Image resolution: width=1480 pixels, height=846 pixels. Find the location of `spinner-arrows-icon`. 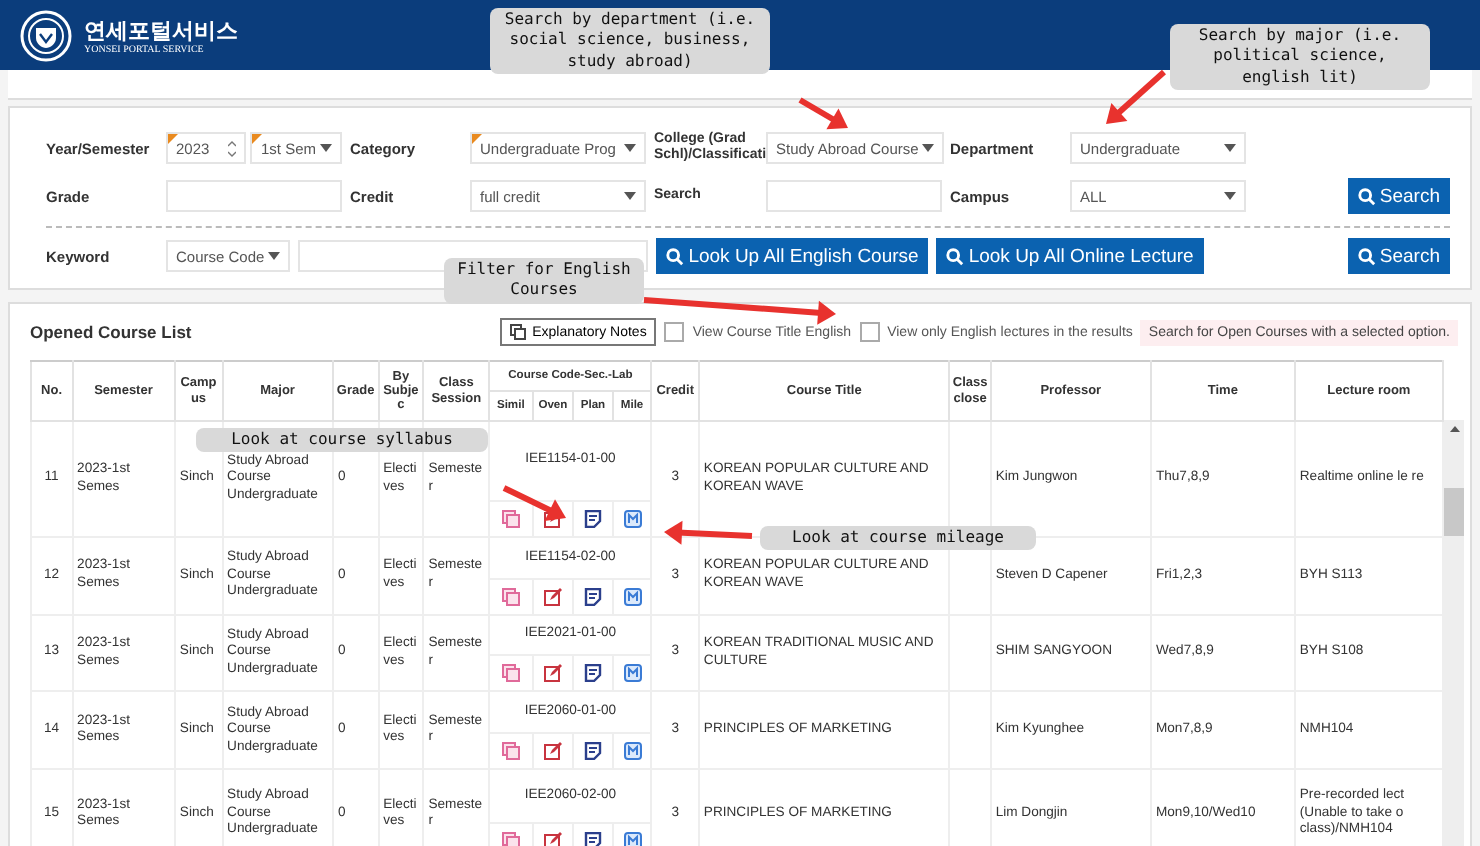

spinner-arrows-icon is located at coordinates (232, 148).